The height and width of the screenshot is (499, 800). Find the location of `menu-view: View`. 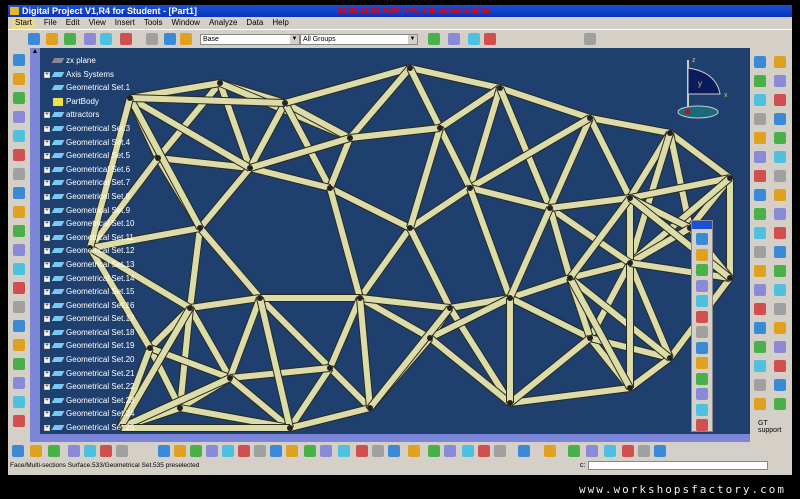

menu-view: View is located at coordinates (97, 23).